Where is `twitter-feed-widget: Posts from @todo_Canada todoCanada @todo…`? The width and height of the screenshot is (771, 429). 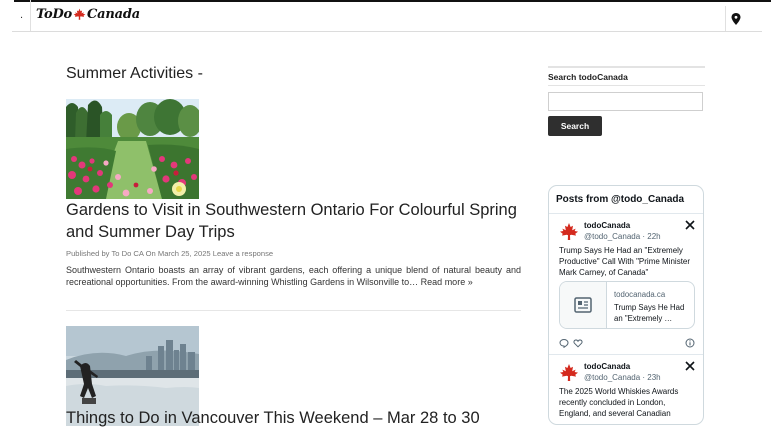
twitter-feed-widget: Posts from @todo_Canada todoCanada @todo… is located at coordinates (626, 305).